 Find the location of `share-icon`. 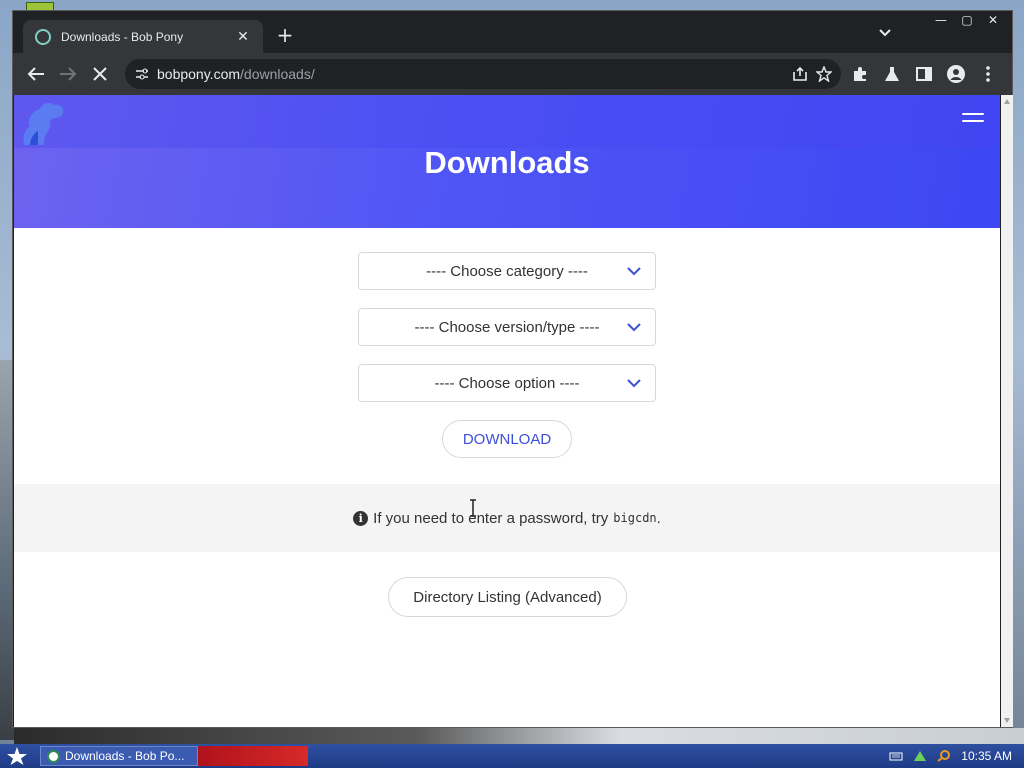

share-icon is located at coordinates (800, 74).